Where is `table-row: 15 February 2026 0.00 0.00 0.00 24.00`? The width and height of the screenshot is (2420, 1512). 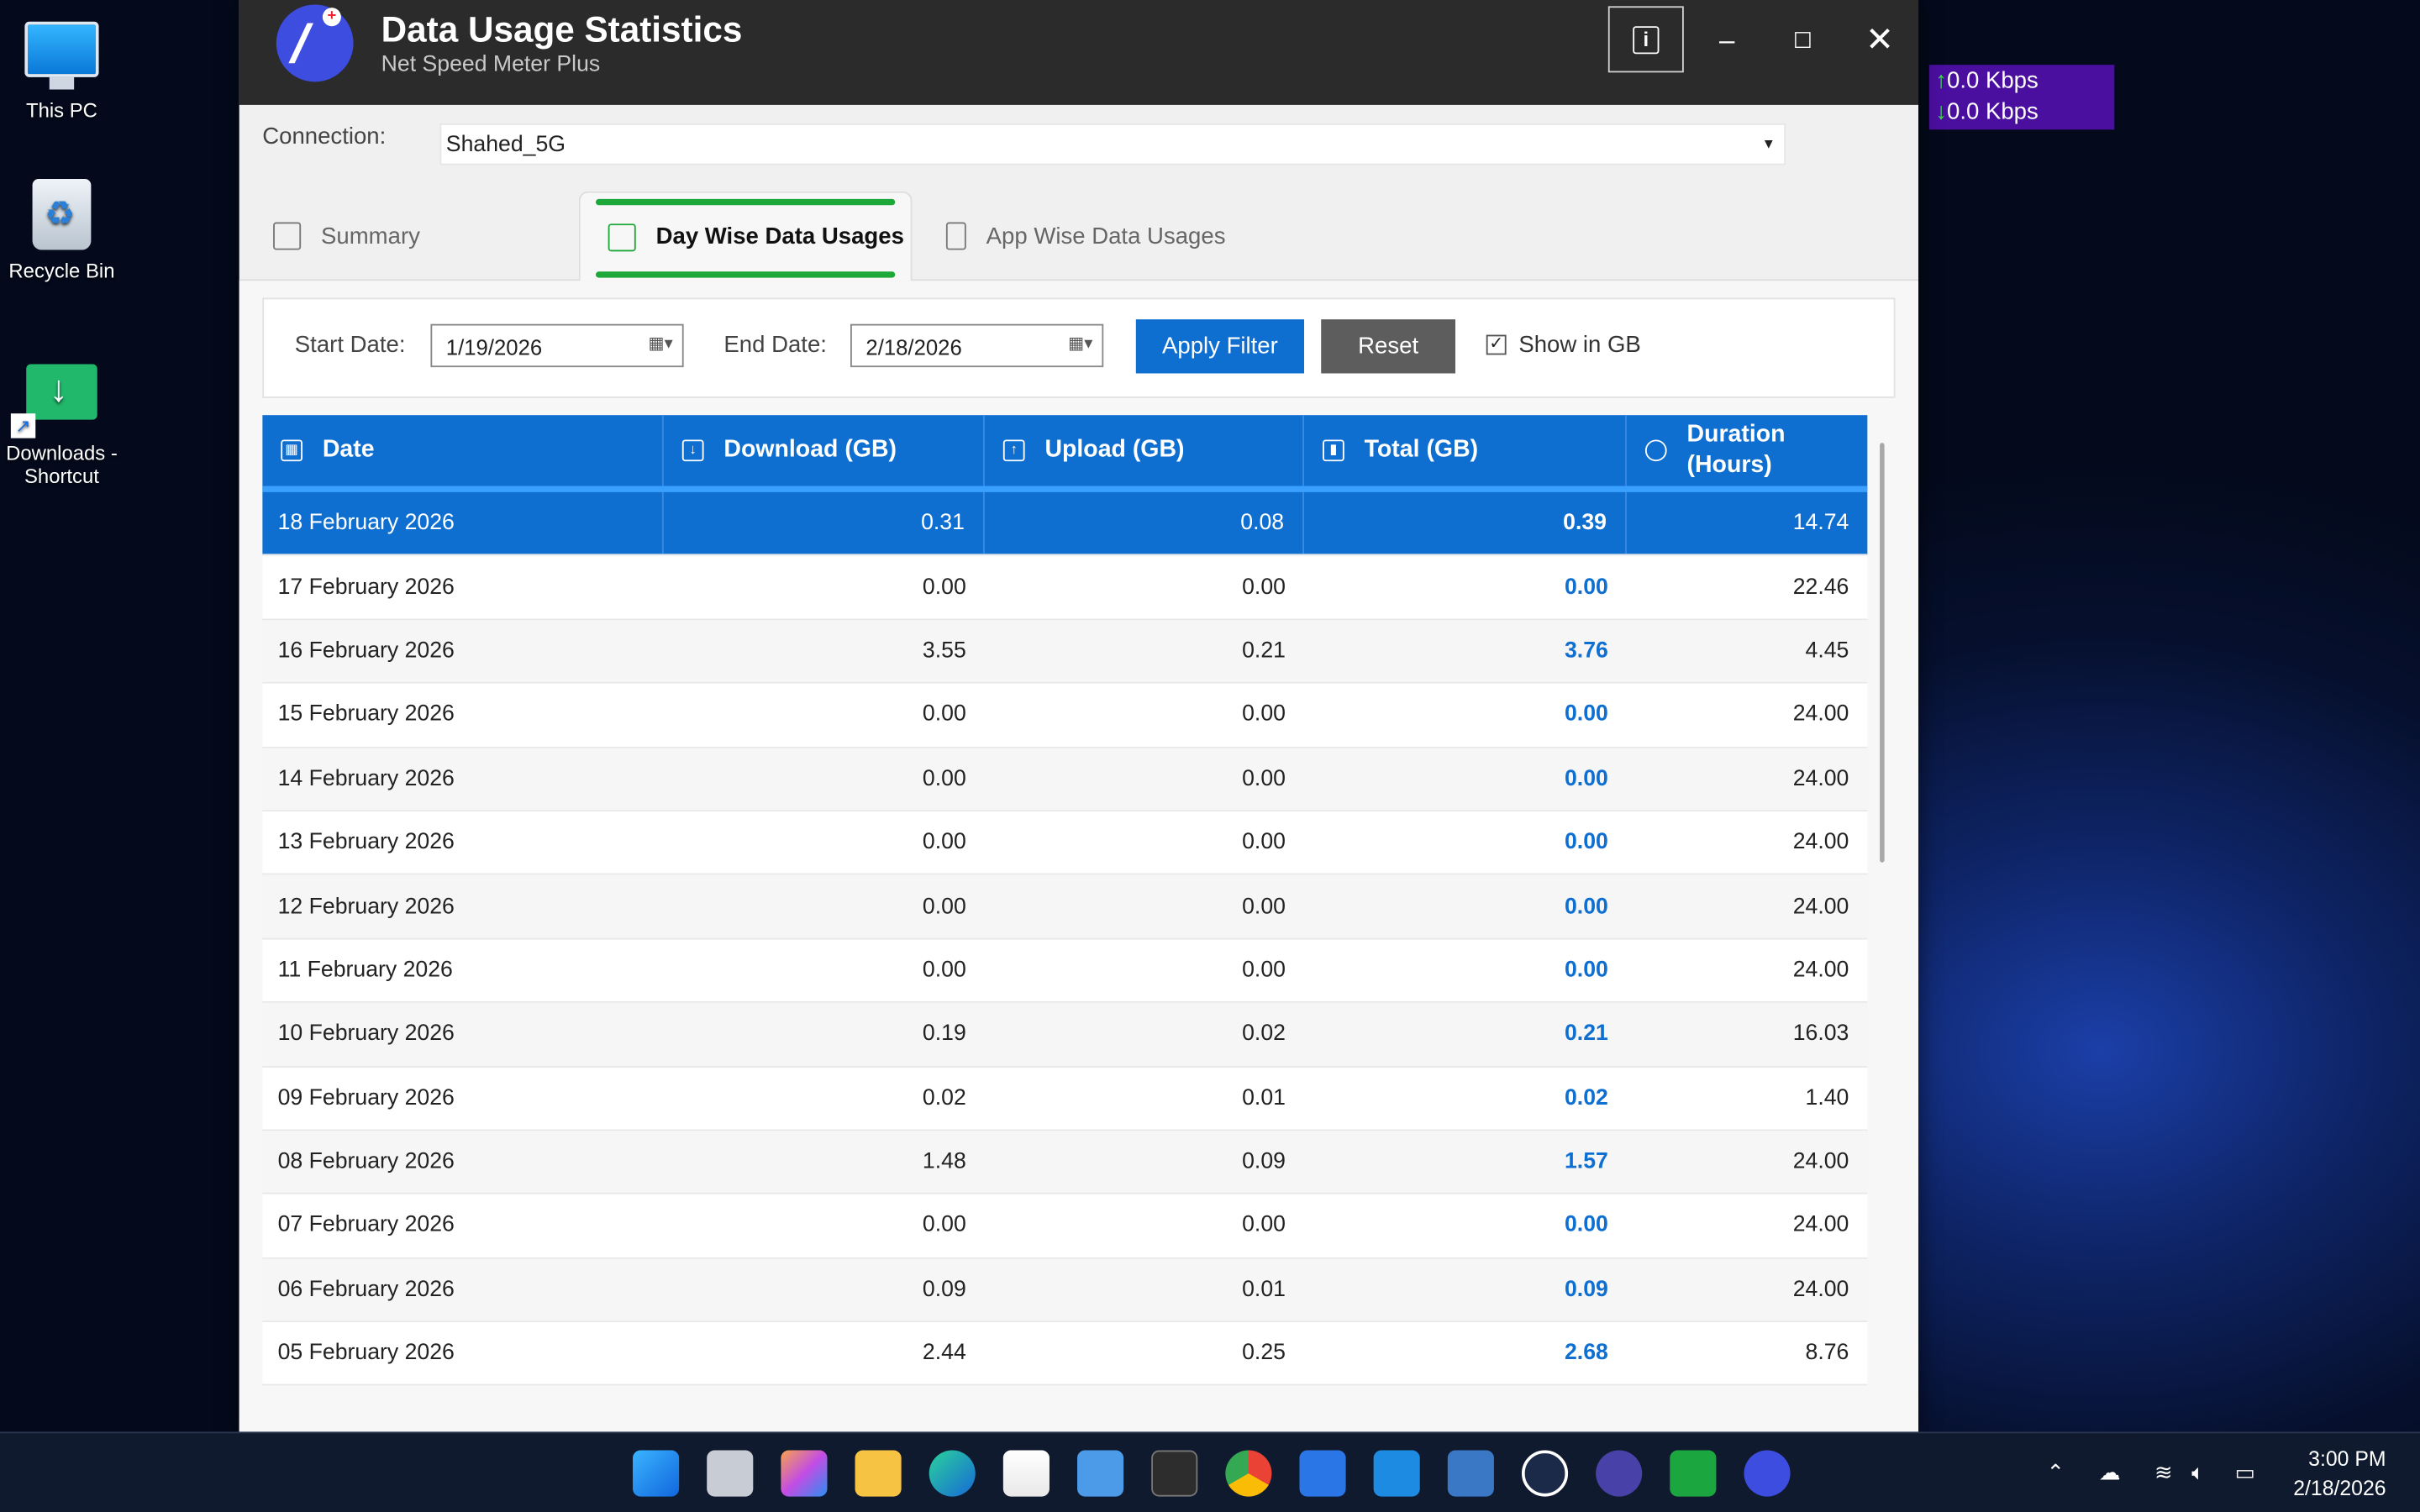
table-row: 15 February 2026 0.00 0.00 0.00 24.00 is located at coordinates (1065, 715).